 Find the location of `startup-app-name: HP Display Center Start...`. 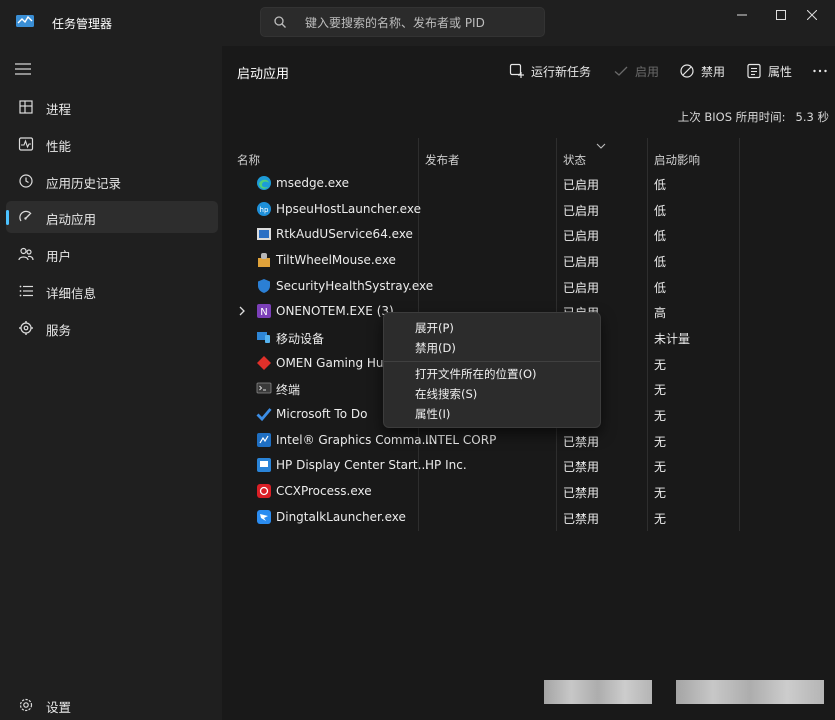

startup-app-name: HP Display Center Start... is located at coordinates (353, 465).